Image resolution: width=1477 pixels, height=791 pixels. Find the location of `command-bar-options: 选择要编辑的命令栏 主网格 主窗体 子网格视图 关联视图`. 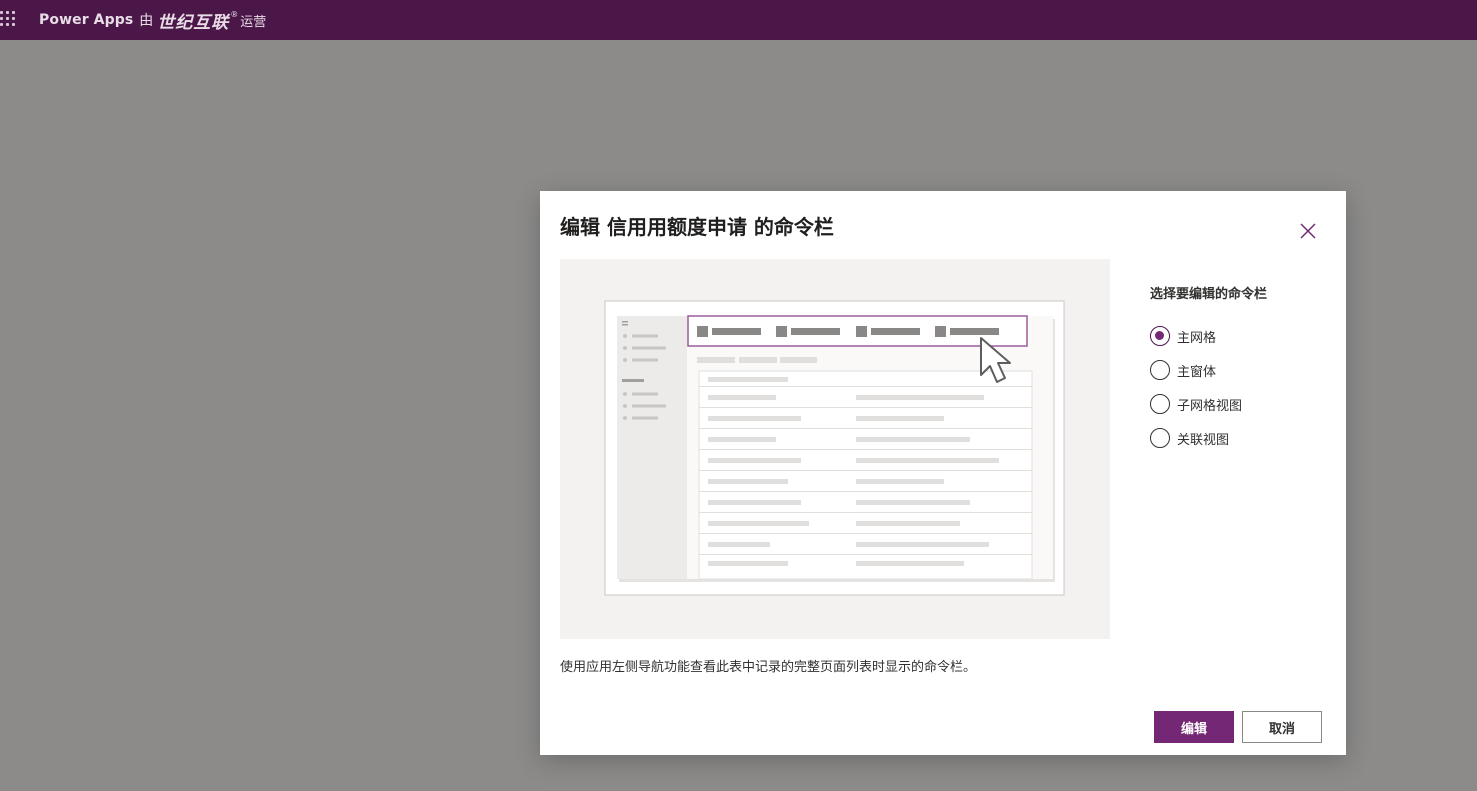

command-bar-options: 选择要编辑的命令栏 主网格 主窗体 子网格视图 关联视图 is located at coordinates (1240, 369).